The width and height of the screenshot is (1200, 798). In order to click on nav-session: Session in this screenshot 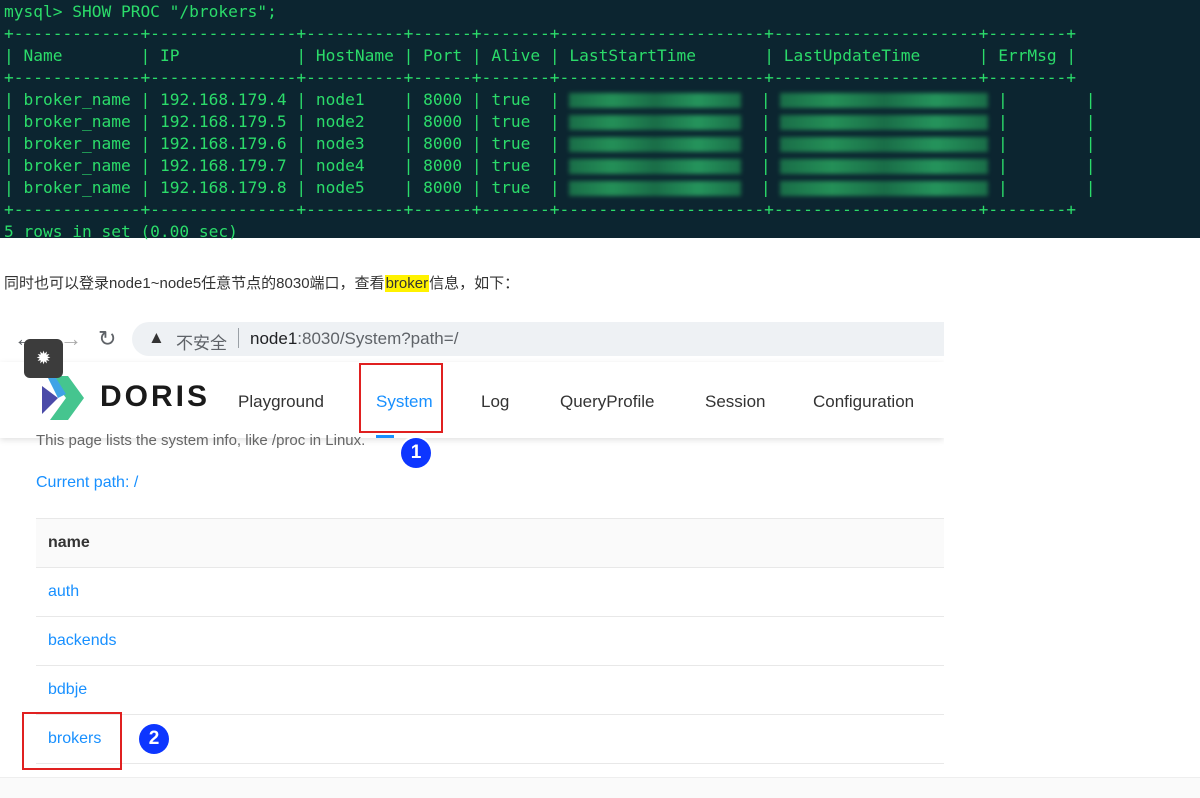, I will do `click(735, 402)`.